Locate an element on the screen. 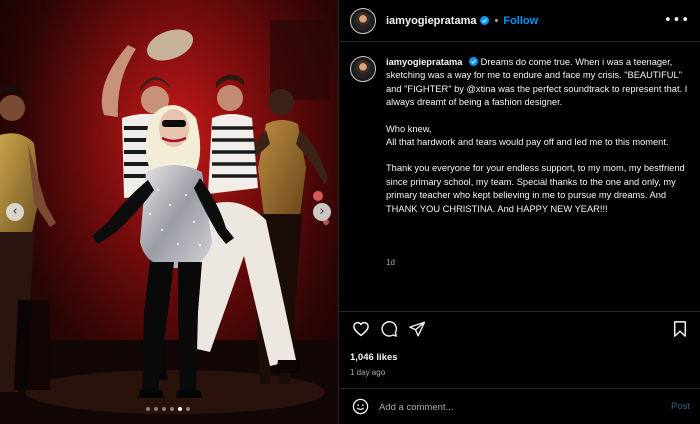  follow-button: Follow is located at coordinates (520, 21).